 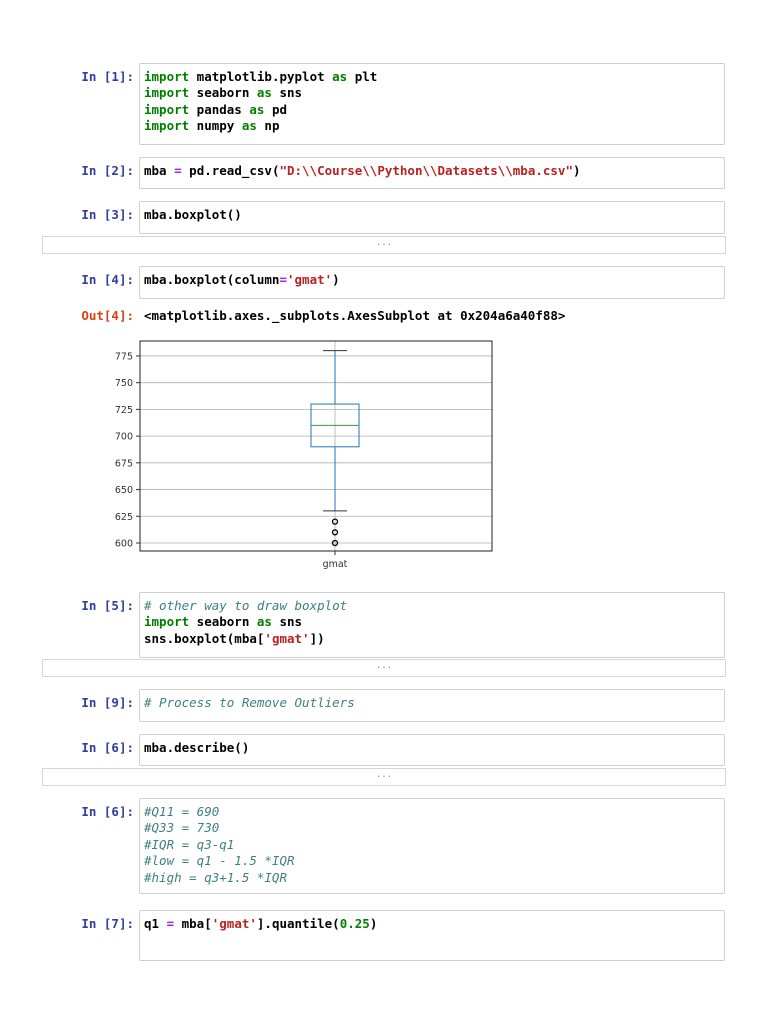 I want to click on y-tick-label: 625, so click(x=124, y=517).